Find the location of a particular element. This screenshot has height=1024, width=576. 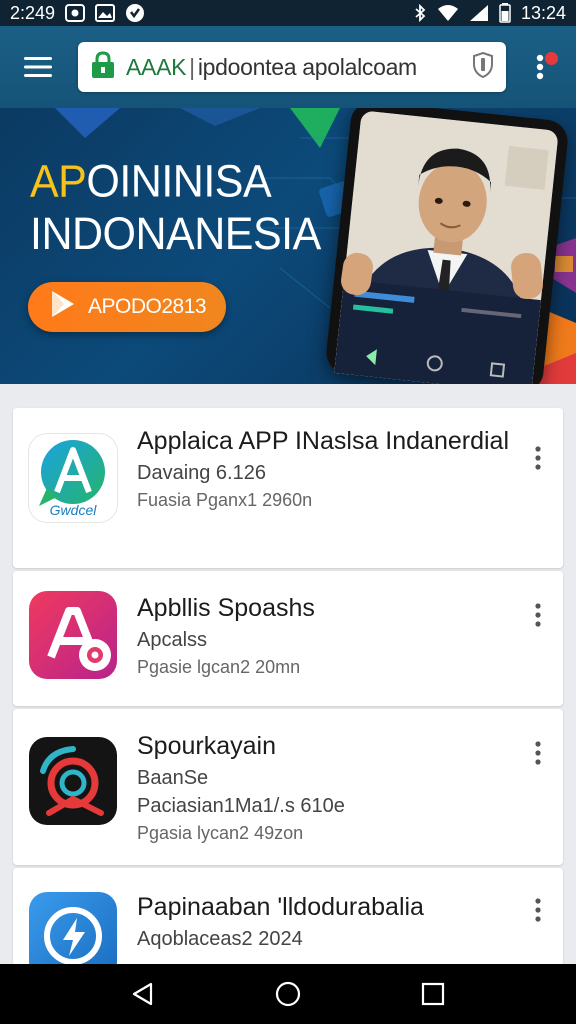

hamburger-menu-button is located at coordinates (38, 67).